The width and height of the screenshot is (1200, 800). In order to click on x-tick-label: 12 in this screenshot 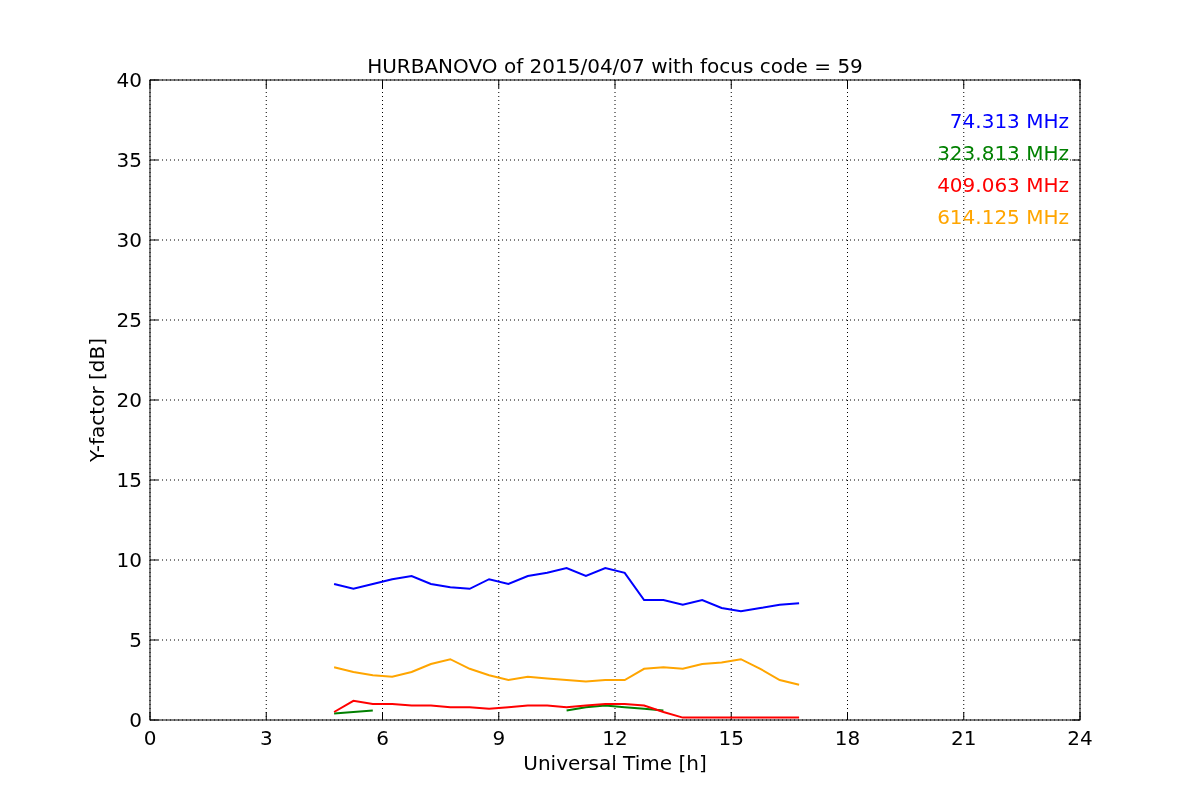, I will do `click(615, 738)`.